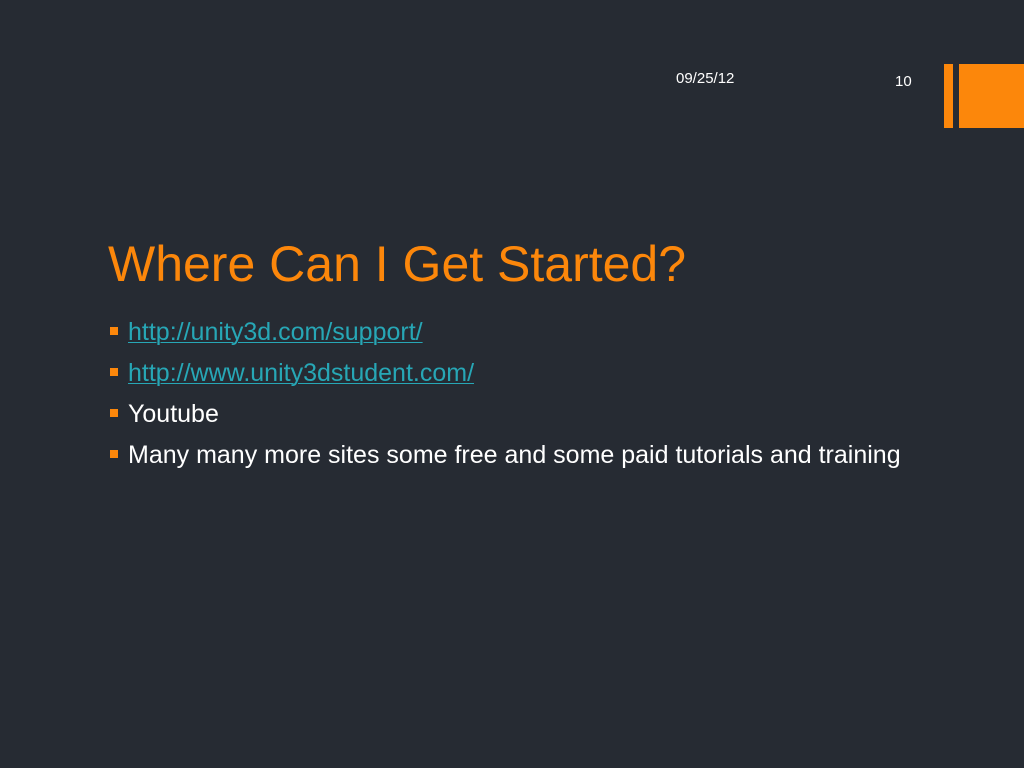 Image resolution: width=1024 pixels, height=768 pixels. What do you see at coordinates (705, 78) in the screenshot?
I see `slide-date: 09/25/12` at bounding box center [705, 78].